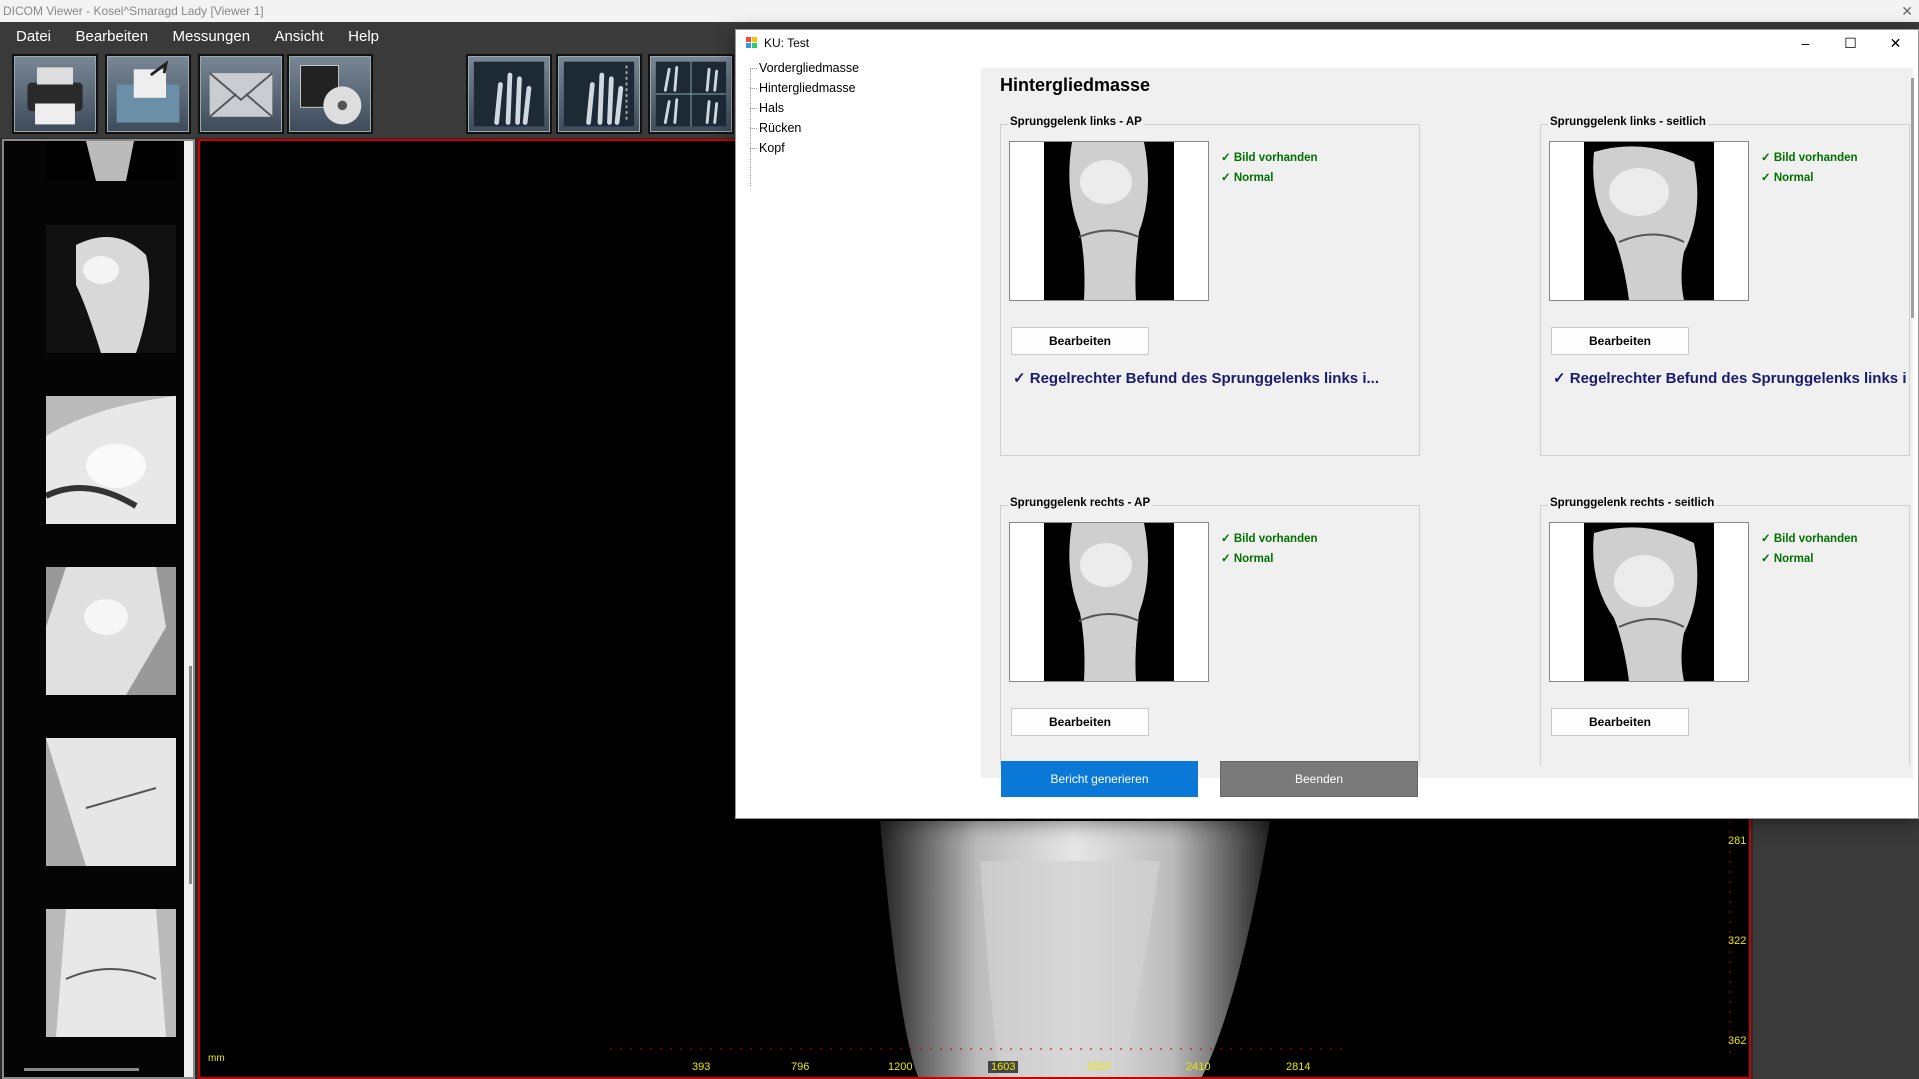 Image resolution: width=1919 pixels, height=1079 pixels. Describe the element at coordinates (188, 609) in the screenshot. I see `thumbnail-scrollbar` at that location.